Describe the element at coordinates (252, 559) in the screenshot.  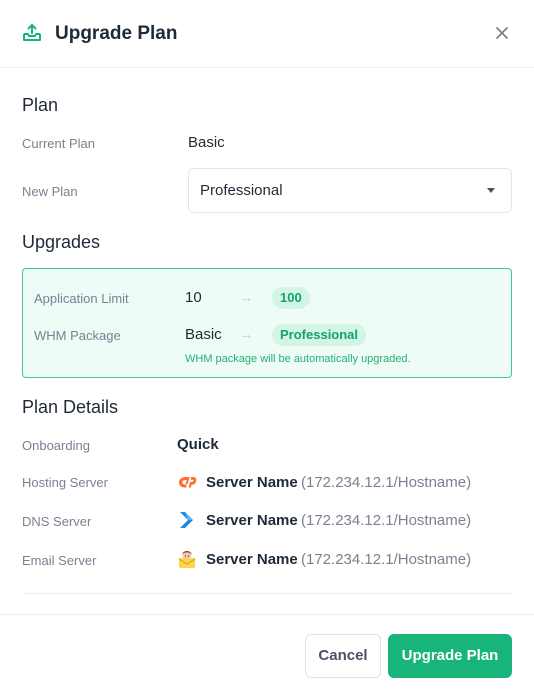
I see `email-server-name: Server Name` at that location.